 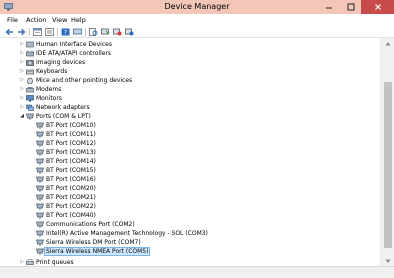 I want to click on port-label: BT Port (COM11), so click(x=71, y=134).